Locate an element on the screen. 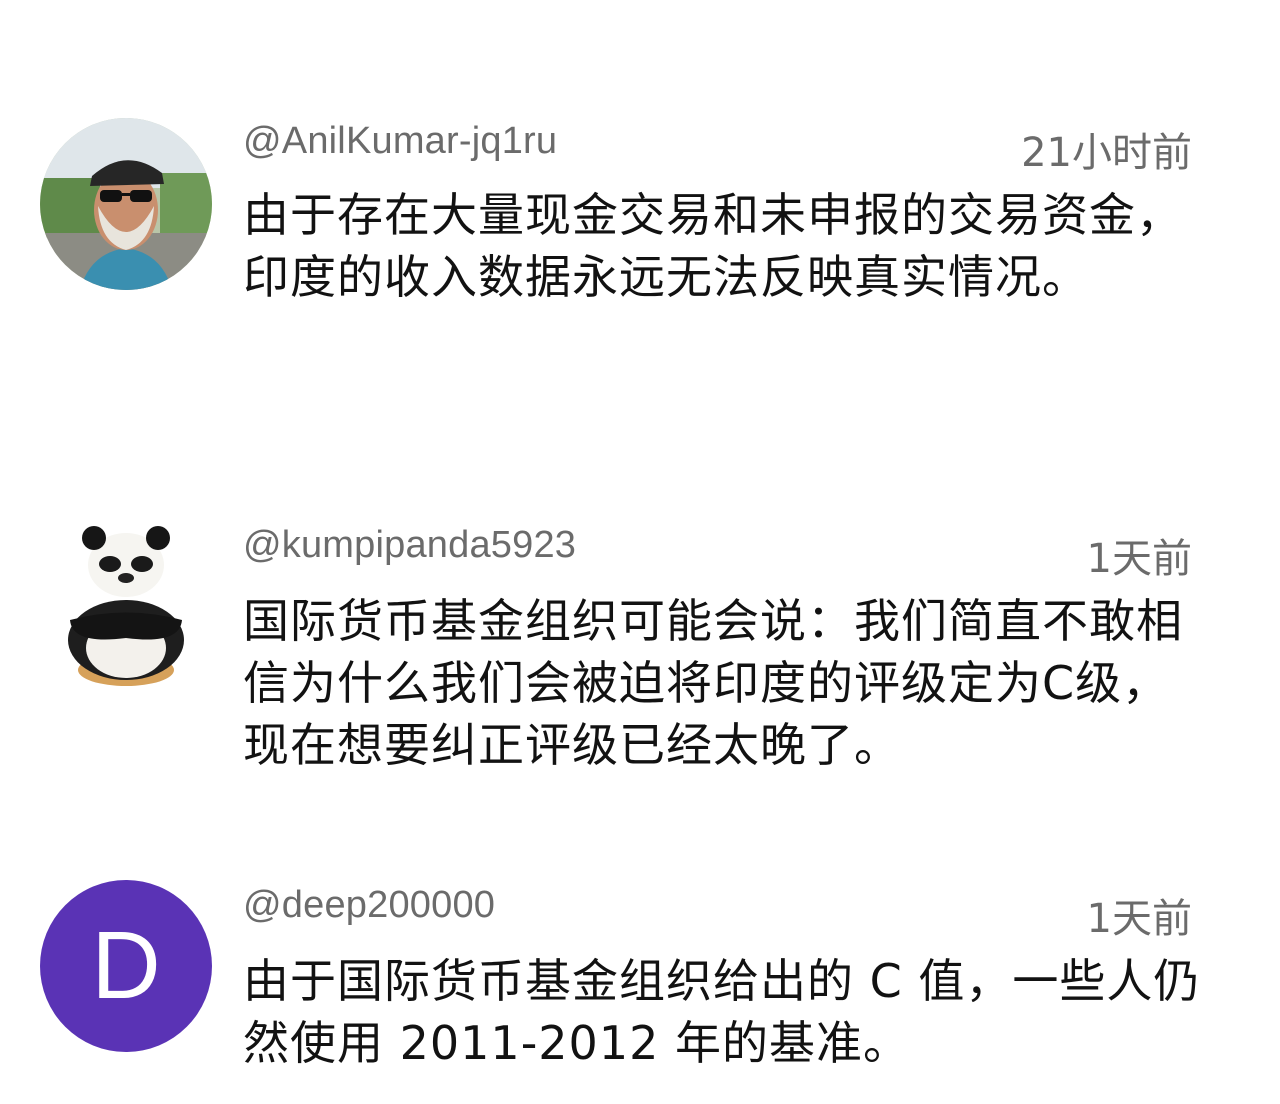 Image resolution: width=1280 pixels, height=1104 pixels. comment-timestamp: 21小时前 is located at coordinates (1106, 153).